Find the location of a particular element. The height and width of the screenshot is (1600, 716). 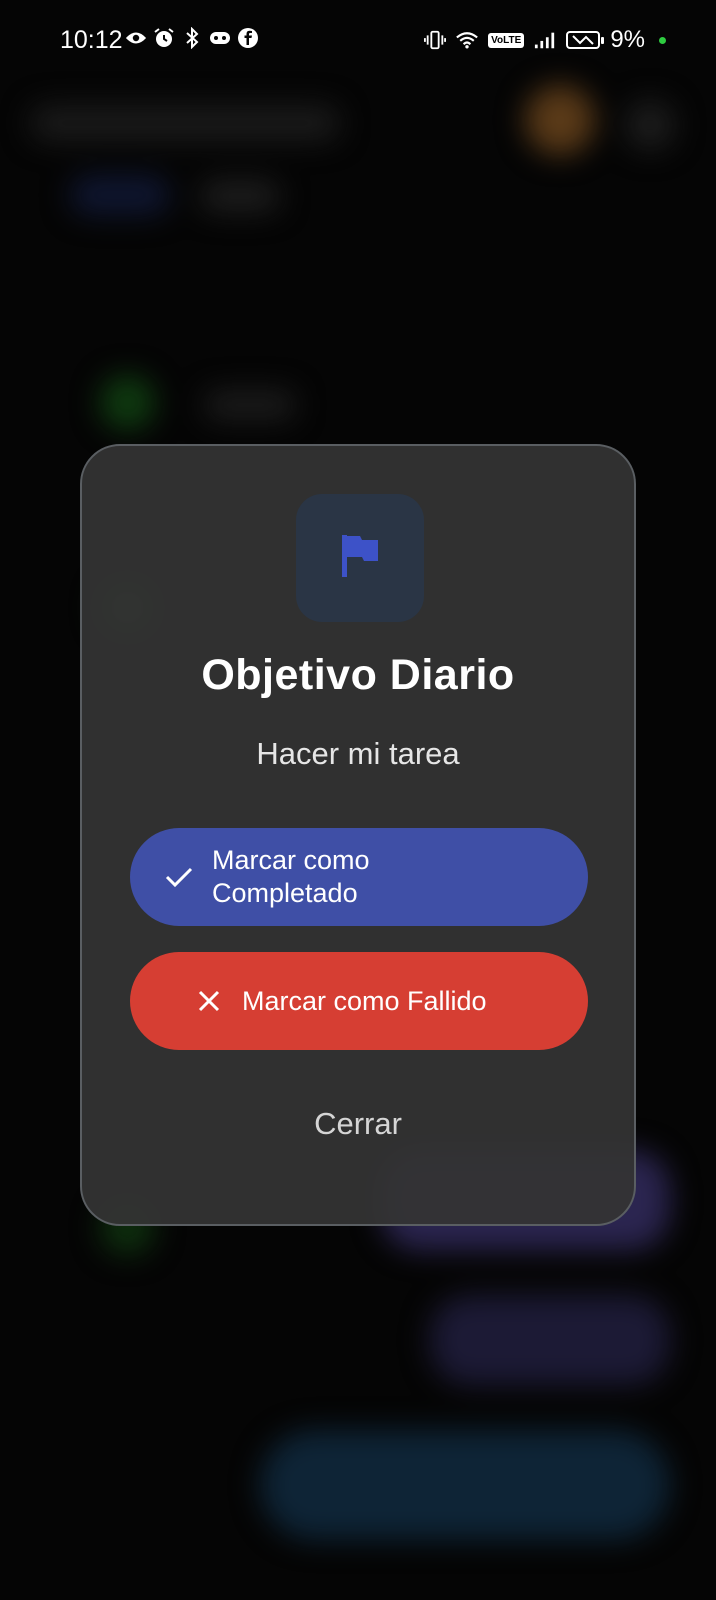

battery-saver-icon is located at coordinates (585, 40).